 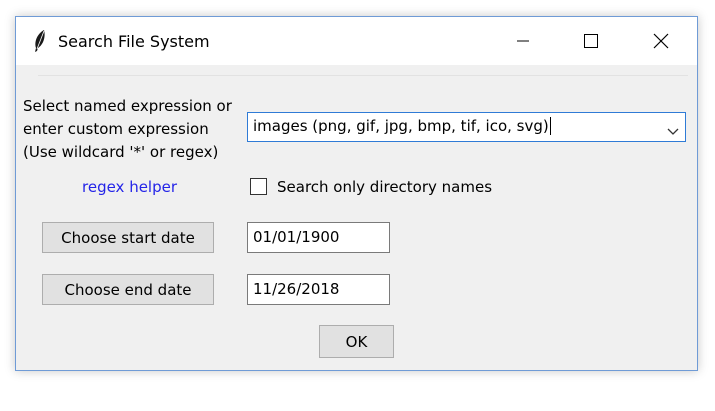 I want to click on prompt-line: (Use wildcard '*' or regex), so click(x=121, y=152).